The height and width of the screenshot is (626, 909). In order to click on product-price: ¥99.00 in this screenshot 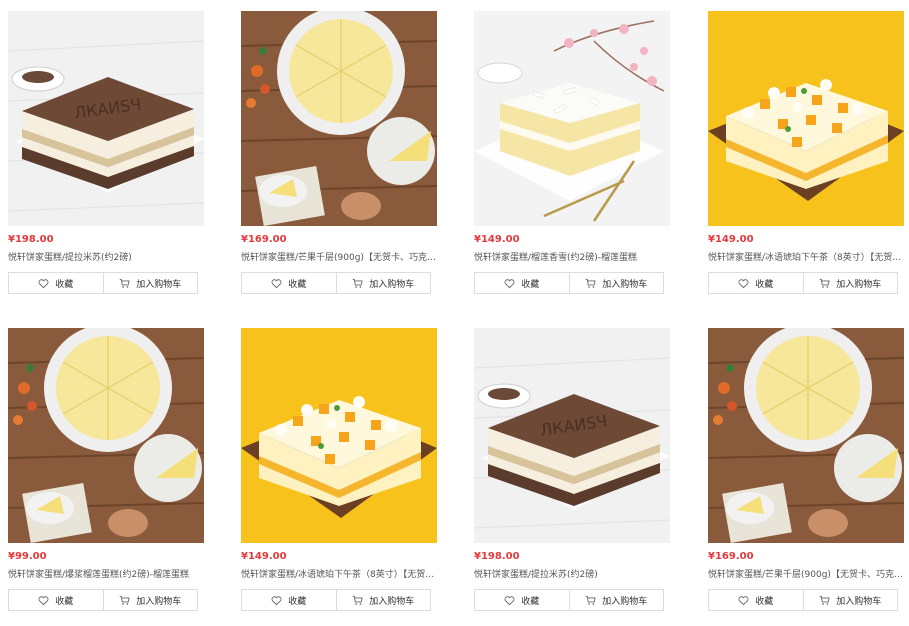, I will do `click(27, 556)`.